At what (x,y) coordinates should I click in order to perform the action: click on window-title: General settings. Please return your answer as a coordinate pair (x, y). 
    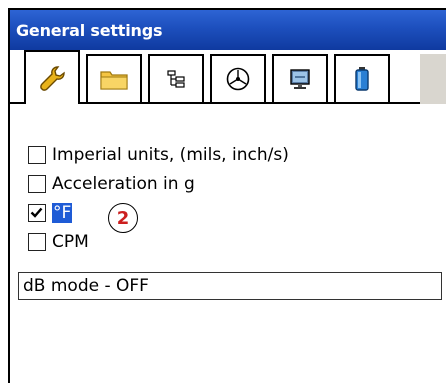
    Looking at the image, I should click on (89, 30).